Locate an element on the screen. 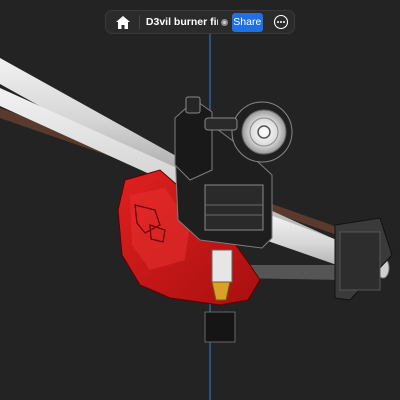  share-button: Share is located at coordinates (247, 22).